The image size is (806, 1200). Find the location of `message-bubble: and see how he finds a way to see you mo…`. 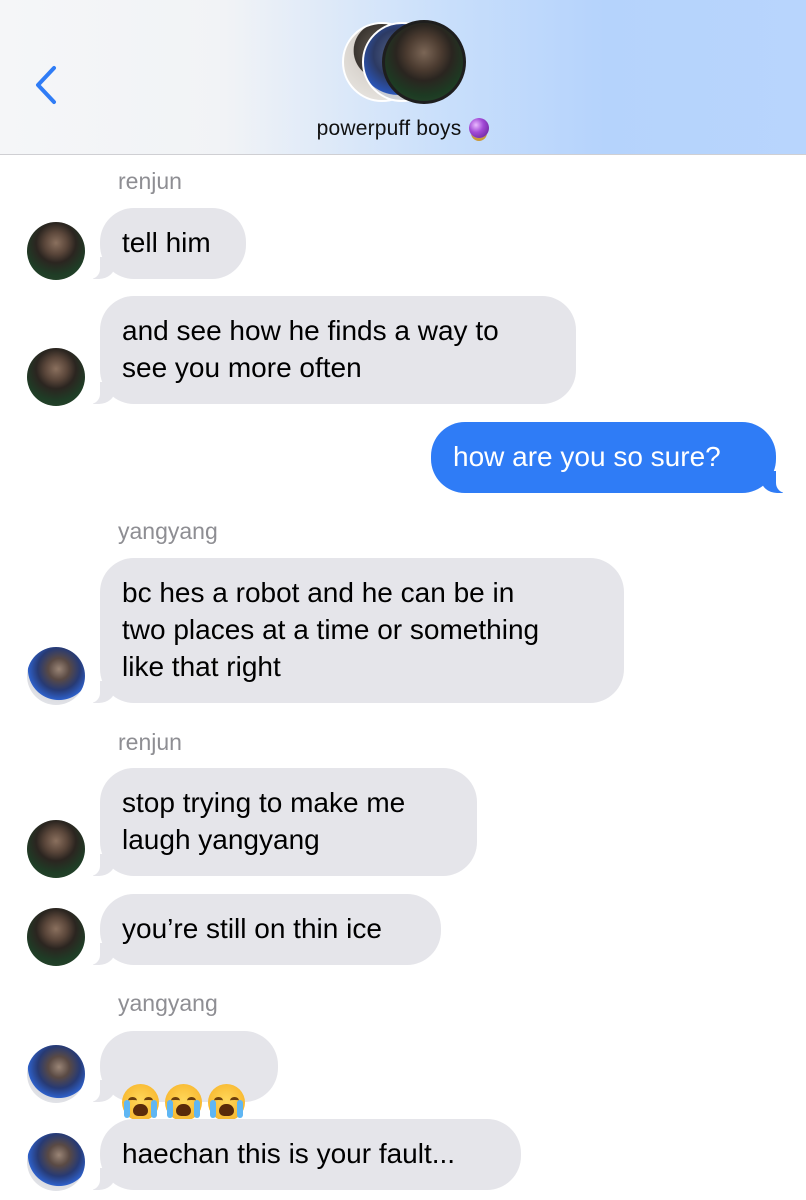

message-bubble: and see how he finds a way to see you mo… is located at coordinates (331, 350).